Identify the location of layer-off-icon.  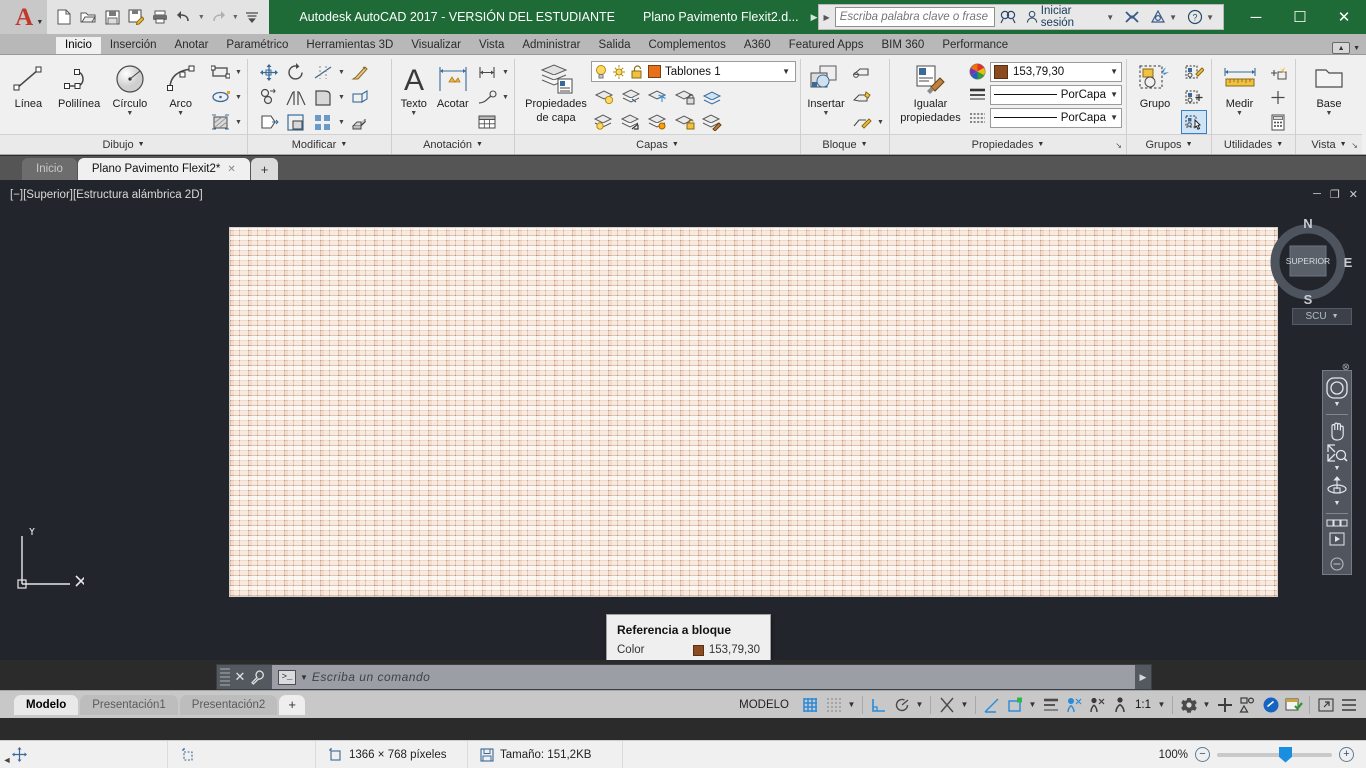
(631, 97).